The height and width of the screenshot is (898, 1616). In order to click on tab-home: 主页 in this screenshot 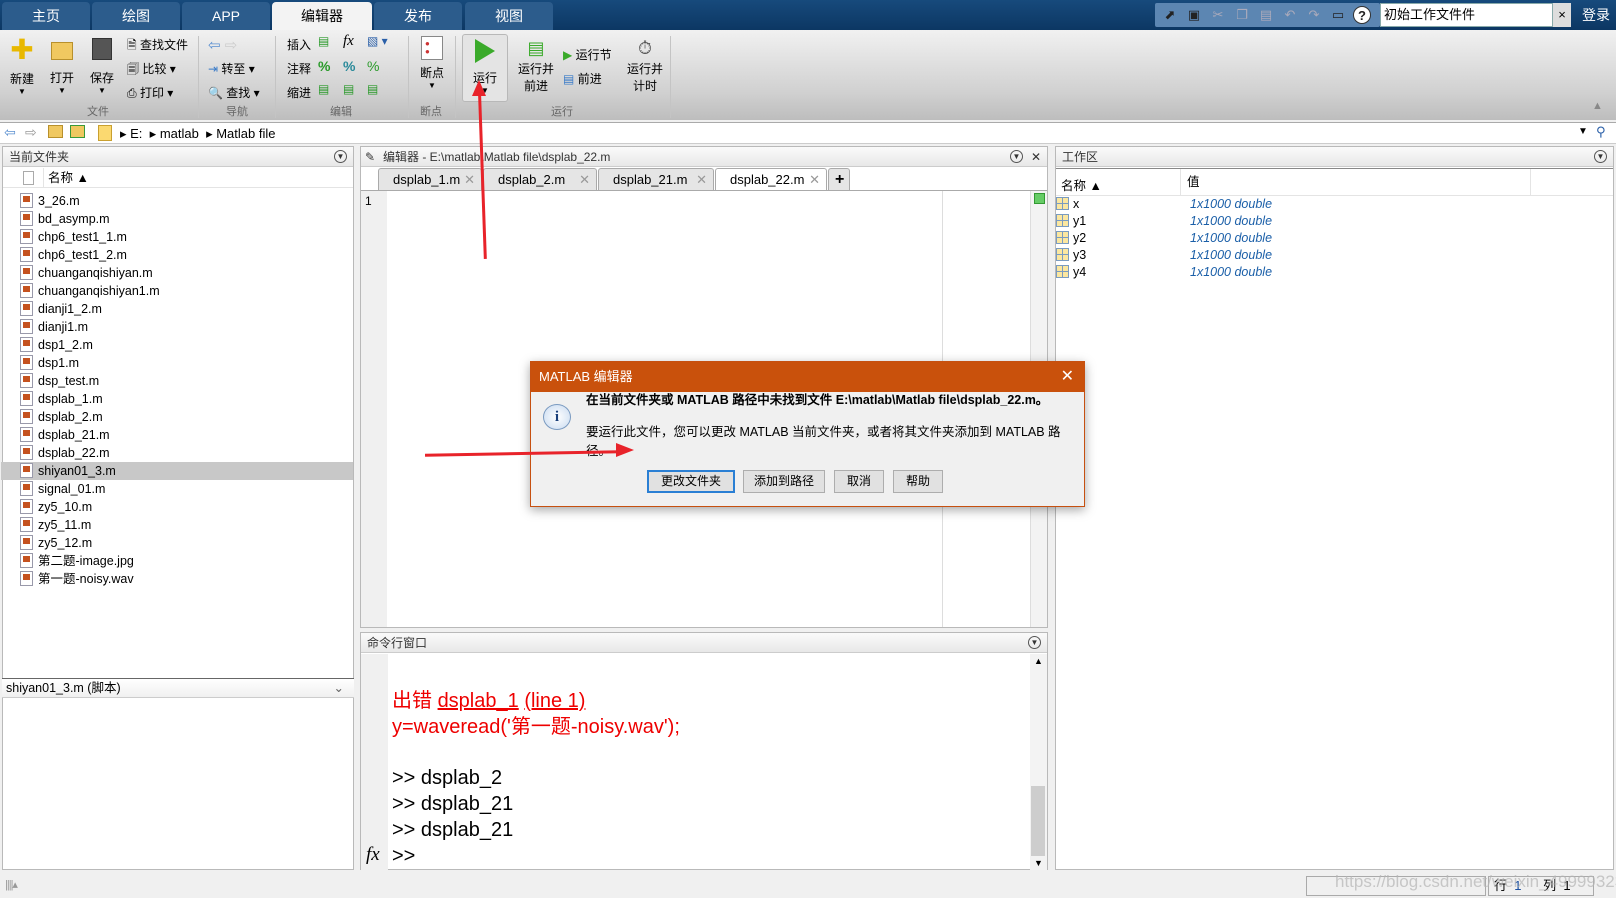, I will do `click(46, 16)`.